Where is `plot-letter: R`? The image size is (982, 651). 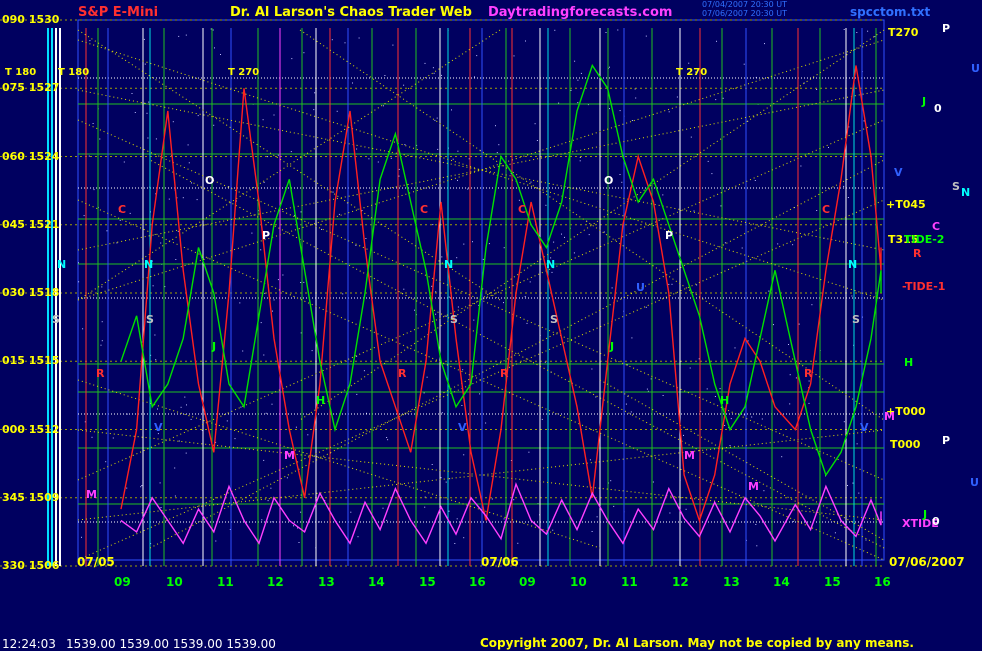
plot-letter: R is located at coordinates (808, 373).